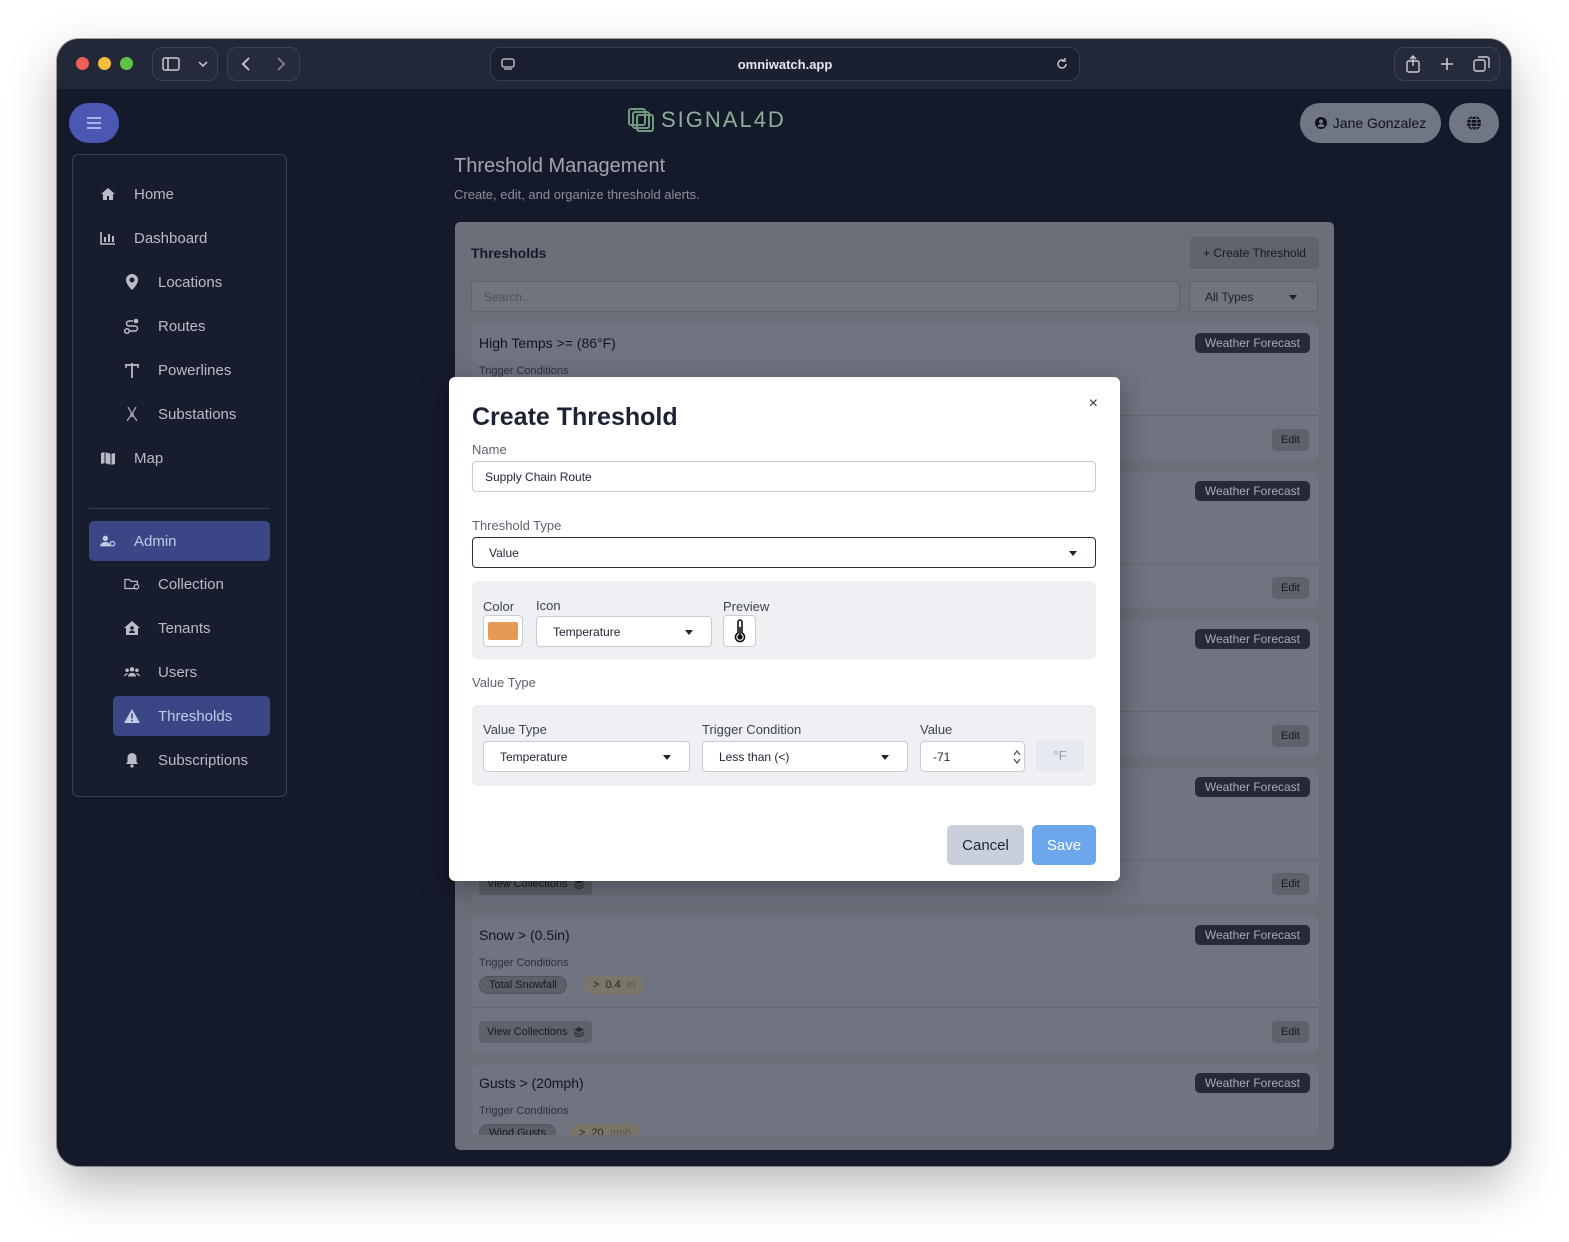  I want to click on sidebar-item-locations: Locations, so click(173, 282).